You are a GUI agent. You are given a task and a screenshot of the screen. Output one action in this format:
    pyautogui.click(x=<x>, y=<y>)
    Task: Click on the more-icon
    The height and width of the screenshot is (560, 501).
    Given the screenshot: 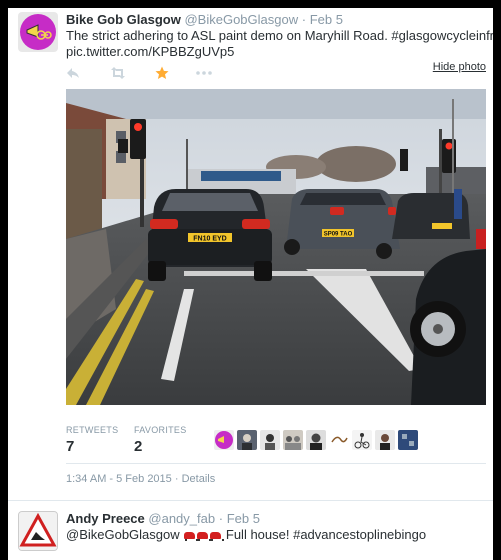 What is the action you would take?
    pyautogui.click(x=204, y=73)
    